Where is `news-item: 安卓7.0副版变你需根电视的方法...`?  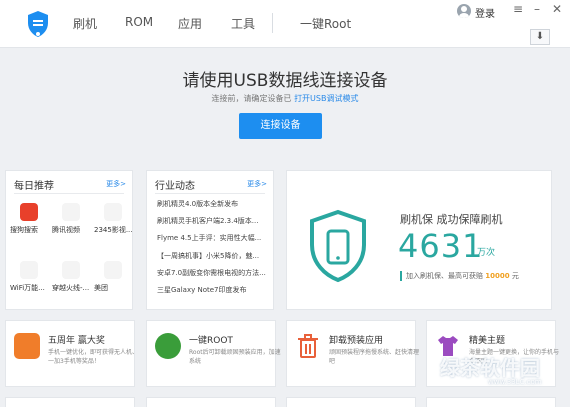
news-item: 安卓7.0副版变你需根电视的方法... is located at coordinates (216, 273).